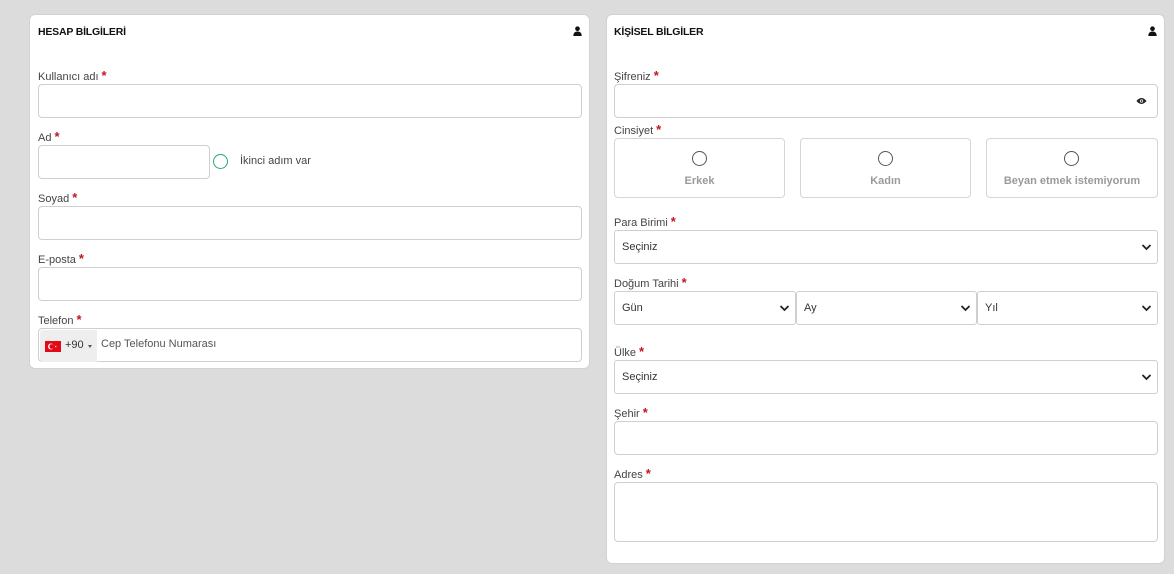 The image size is (1174, 574). What do you see at coordinates (640, 247) in the screenshot?
I see `currency-select-value: Seçiniz` at bounding box center [640, 247].